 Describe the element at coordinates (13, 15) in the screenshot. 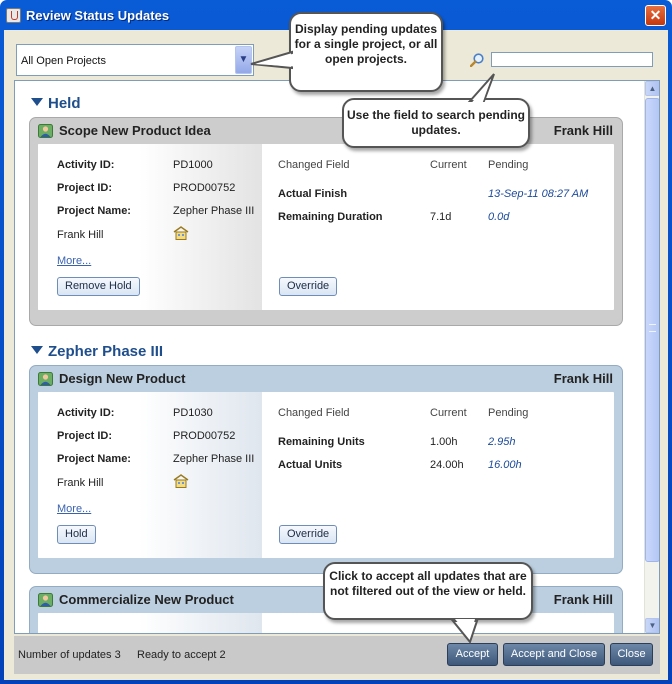

I see `window-app-icon` at that location.